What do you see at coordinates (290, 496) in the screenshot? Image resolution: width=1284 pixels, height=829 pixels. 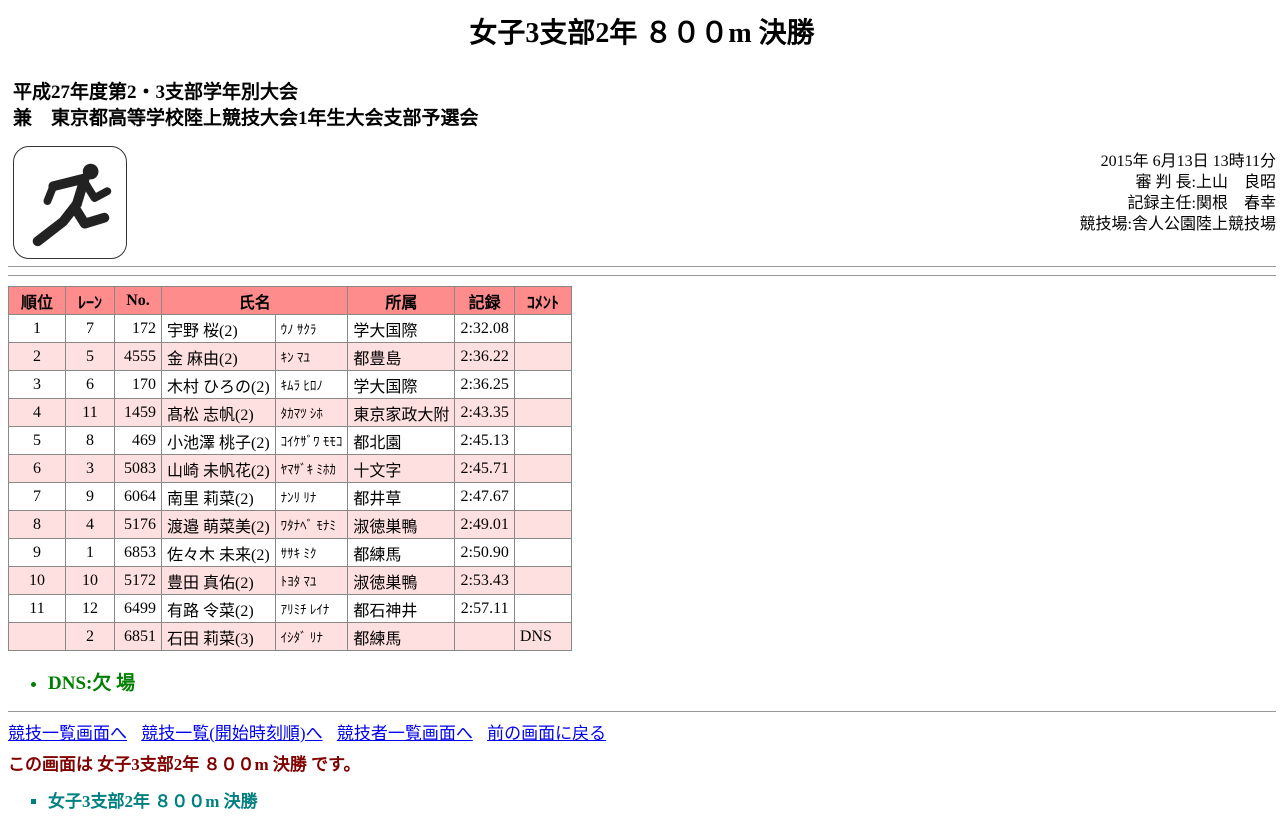 I see `table-row: 7 9 6064 南里 莉菜(2) ﾅﾝﾘ ﾘﾅ 都井草 2:47.67` at bounding box center [290, 496].